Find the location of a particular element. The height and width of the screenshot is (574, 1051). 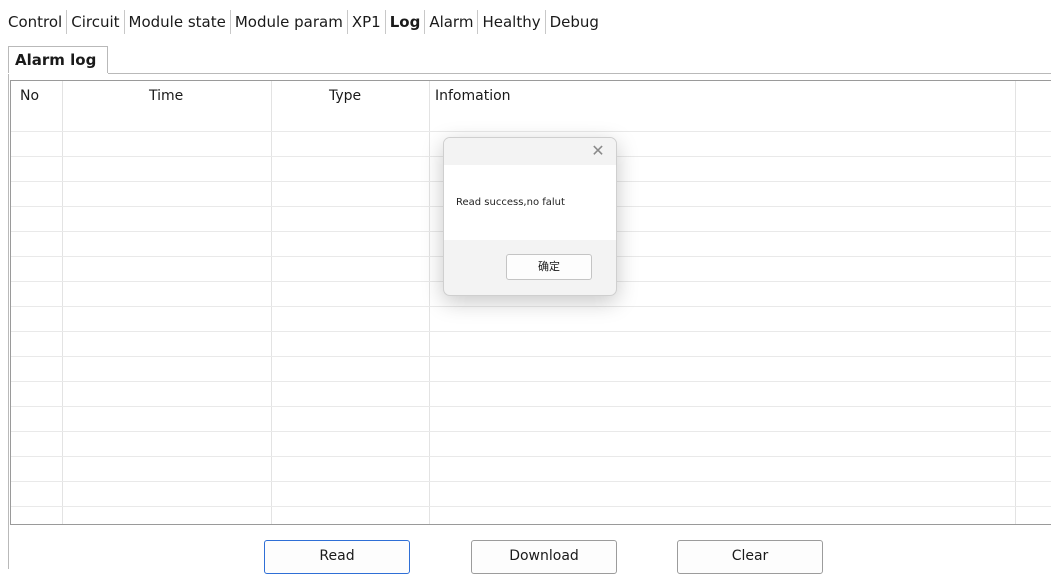

column-header-no: No is located at coordinates (29, 96).